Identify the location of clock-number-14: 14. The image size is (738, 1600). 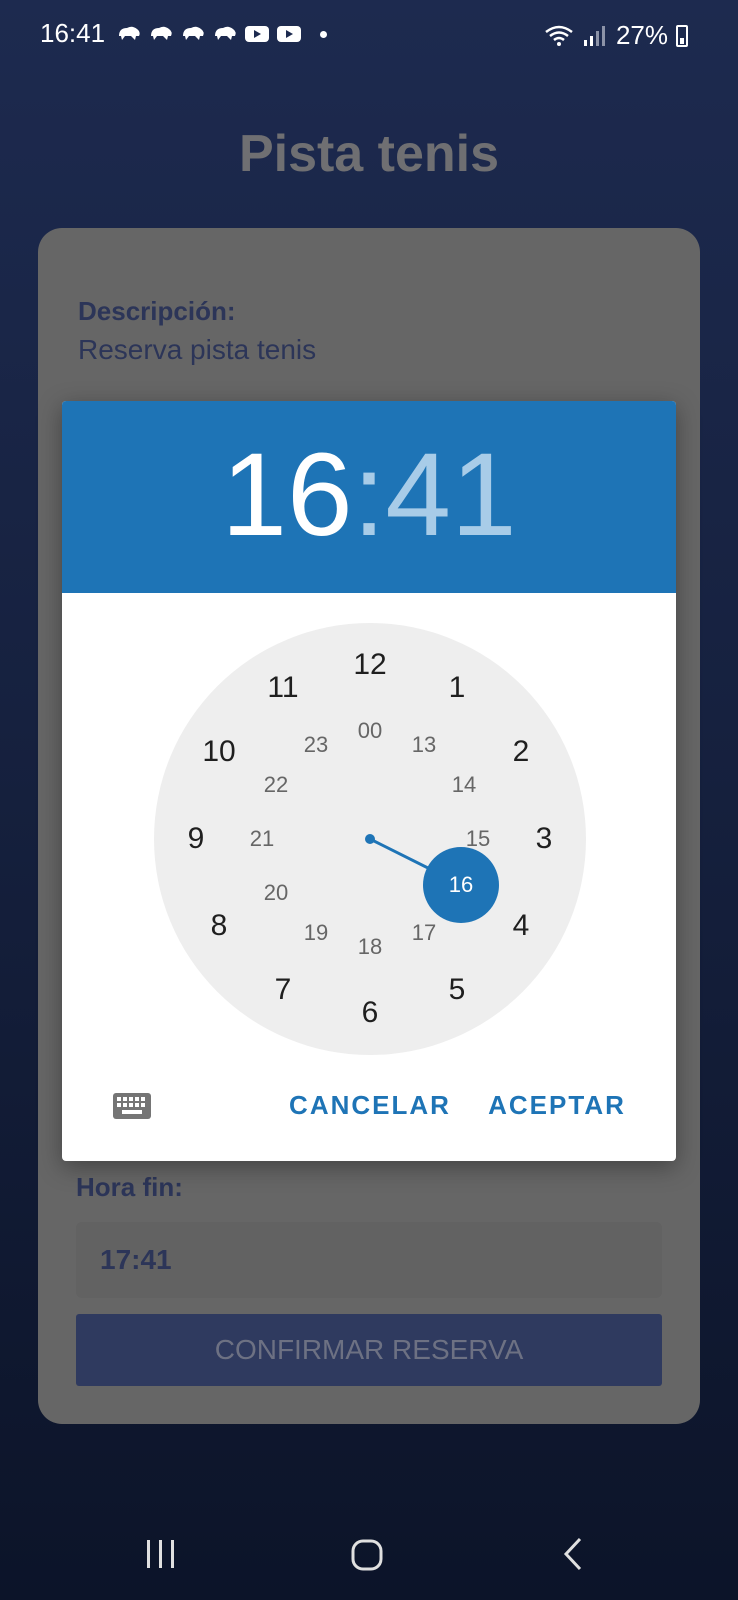
(464, 785).